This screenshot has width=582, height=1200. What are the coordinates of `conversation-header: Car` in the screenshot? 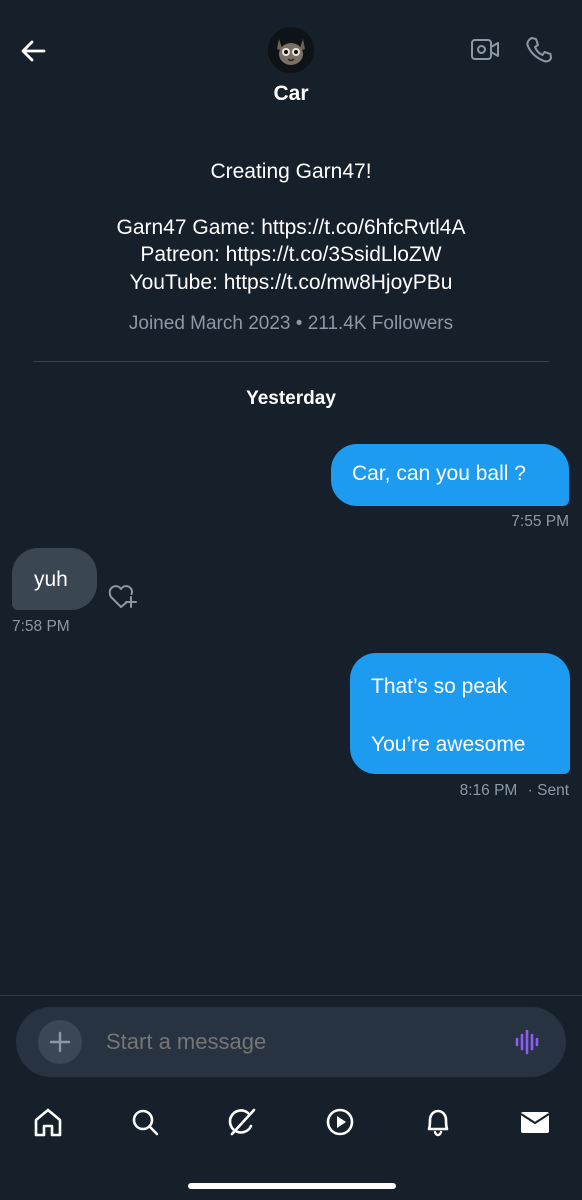 It's located at (291, 65).